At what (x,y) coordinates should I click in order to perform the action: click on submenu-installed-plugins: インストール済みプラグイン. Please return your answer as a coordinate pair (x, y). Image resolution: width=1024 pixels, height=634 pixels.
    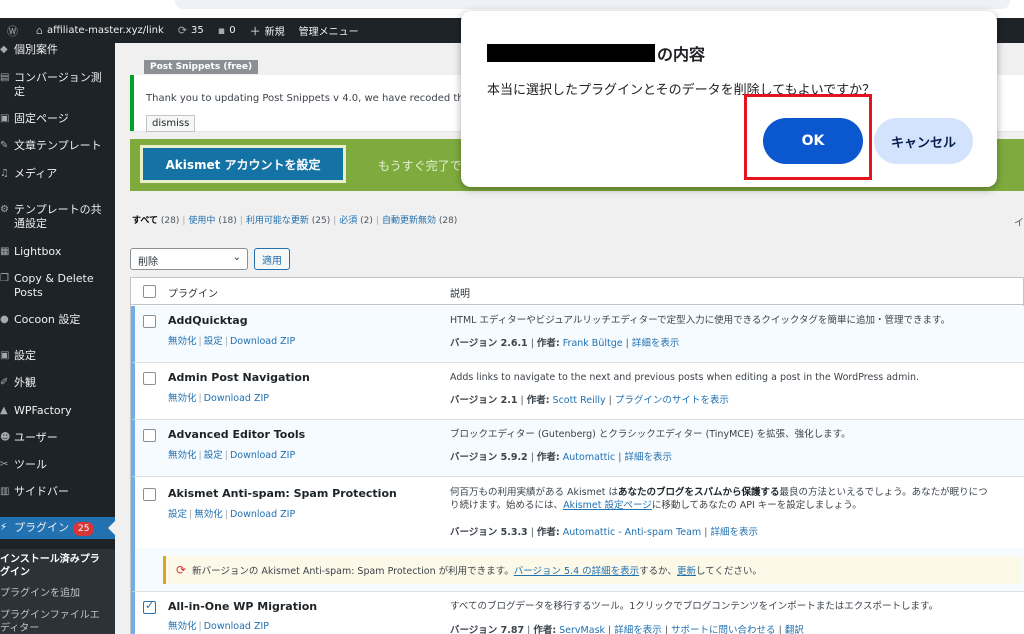
    Looking at the image, I should click on (57, 566).